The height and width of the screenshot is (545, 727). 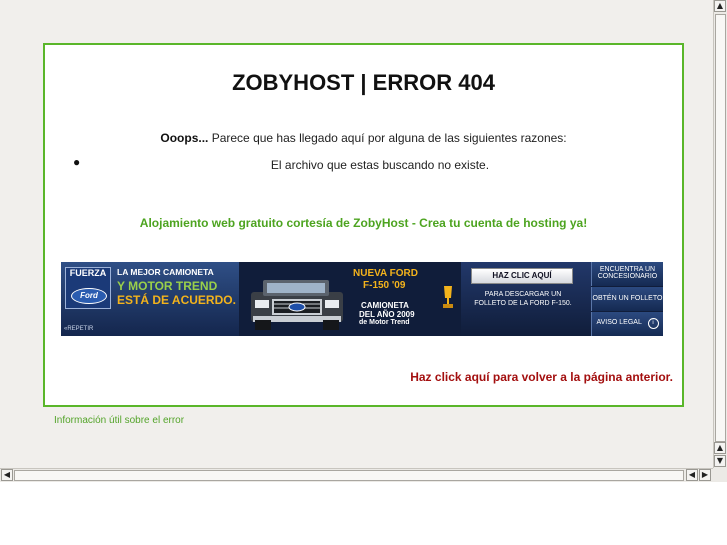 I want to click on banner-headline-1: LA MEJOR CAMIONETA, so click(x=165, y=272).